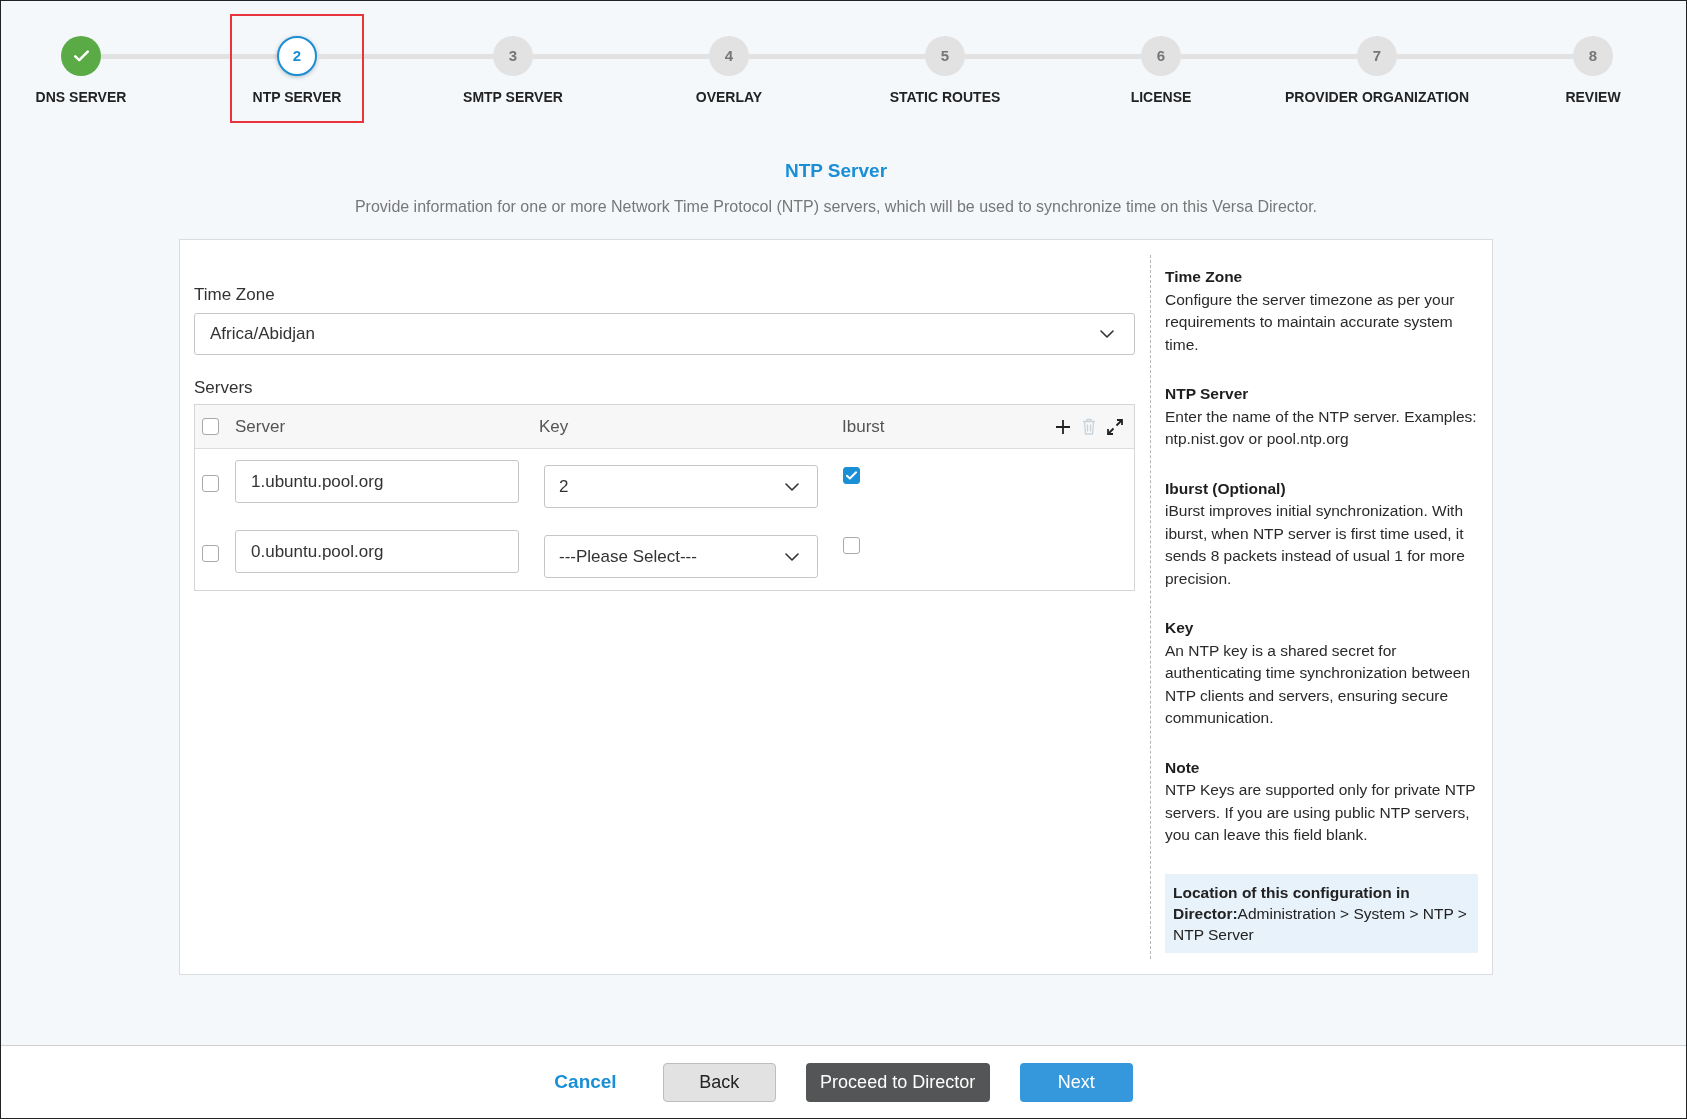  Describe the element at coordinates (1315, 545) in the screenshot. I see `help-text: iBurst improves initial synchronization. With iburst, when NTP server is first time used, it sends 8 packets instead of usual 1 for more precision.` at that location.